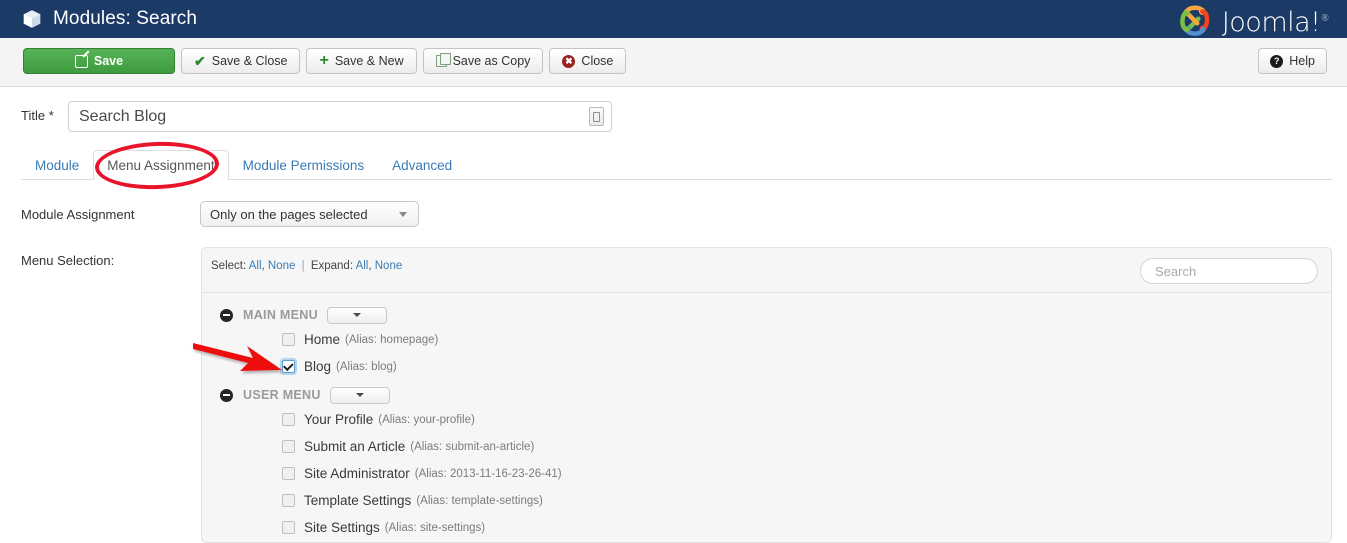  I want to click on menu-group-label: USER MENU, so click(282, 395).